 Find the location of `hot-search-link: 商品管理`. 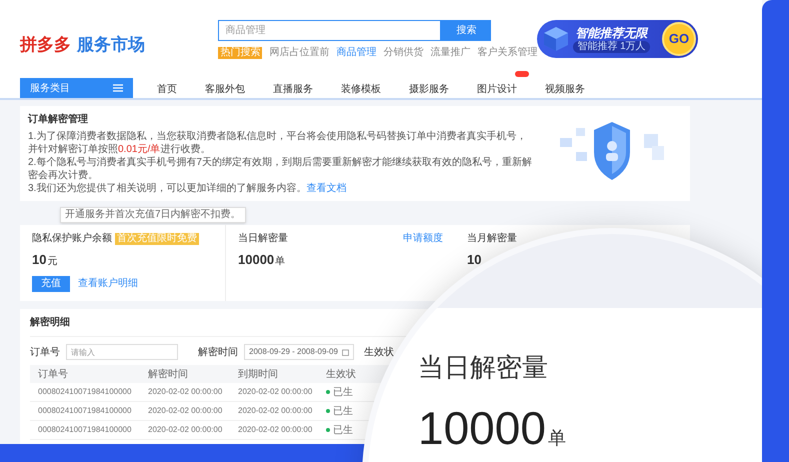

hot-search-link: 商品管理 is located at coordinates (356, 52).